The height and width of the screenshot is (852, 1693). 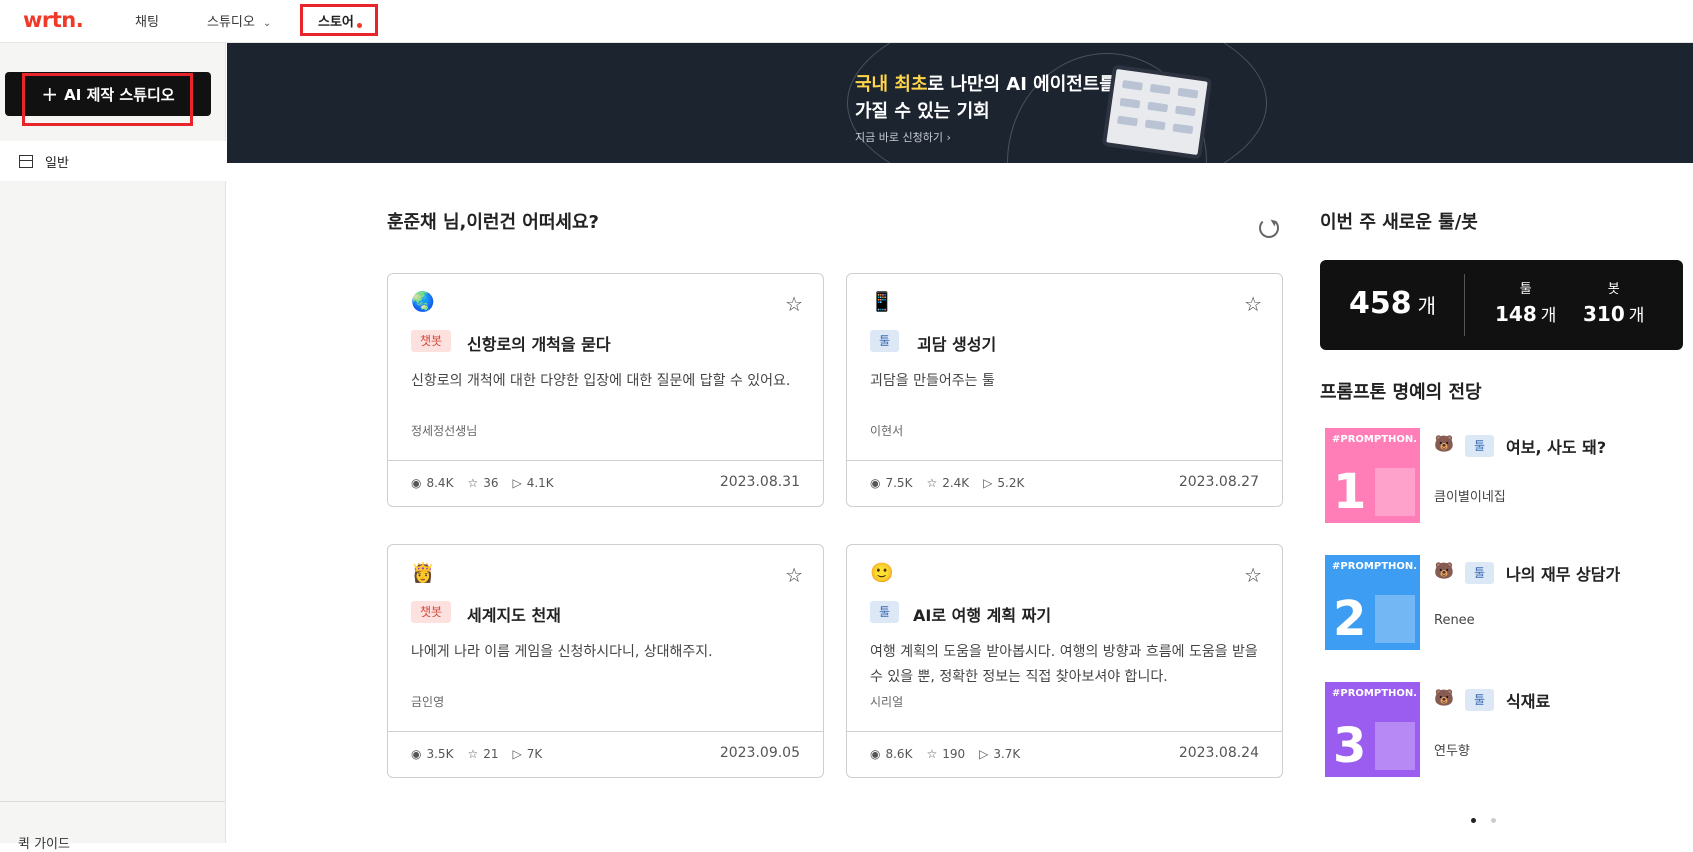 What do you see at coordinates (57, 163) in the screenshot?
I see `sidebar-item-label: 일반` at bounding box center [57, 163].